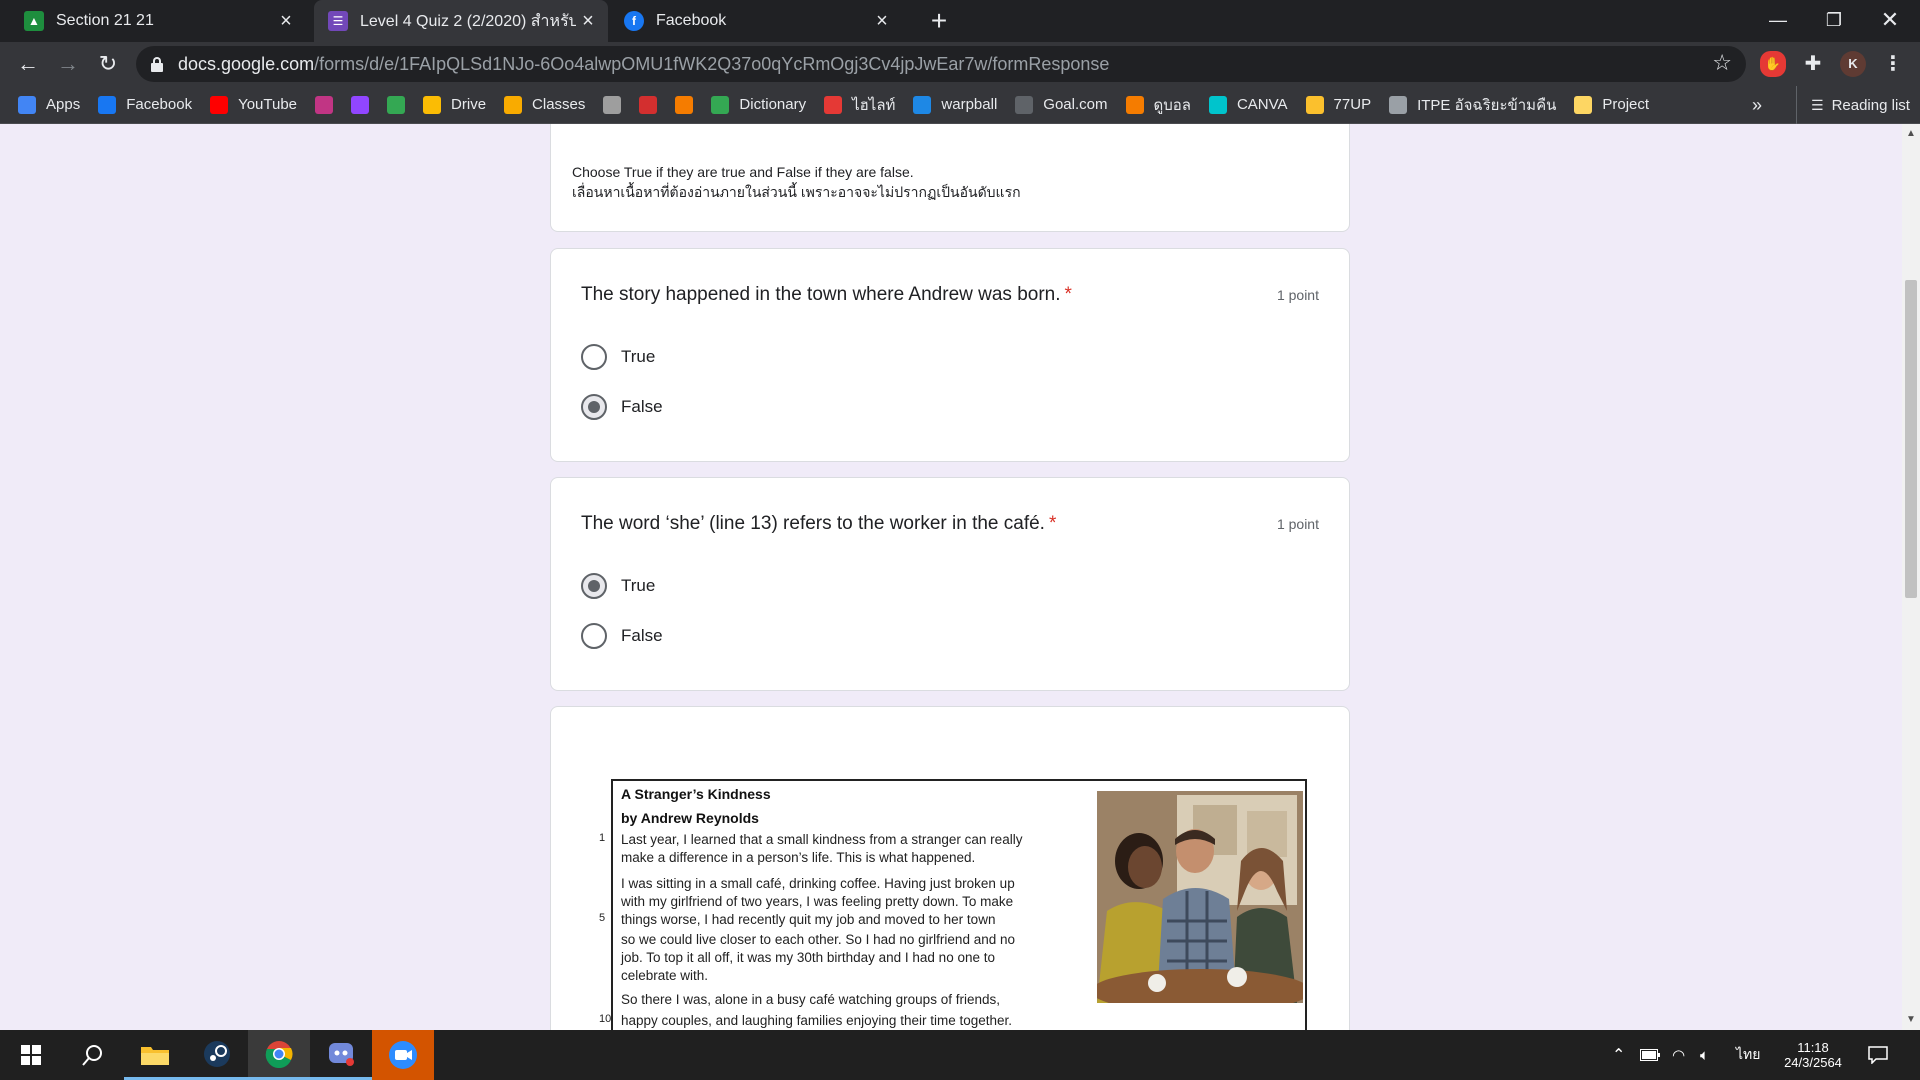 The height and width of the screenshot is (1080, 1920). What do you see at coordinates (158, 21) in the screenshot?
I see `tab-section: ▲ Section 21 21 ×` at bounding box center [158, 21].